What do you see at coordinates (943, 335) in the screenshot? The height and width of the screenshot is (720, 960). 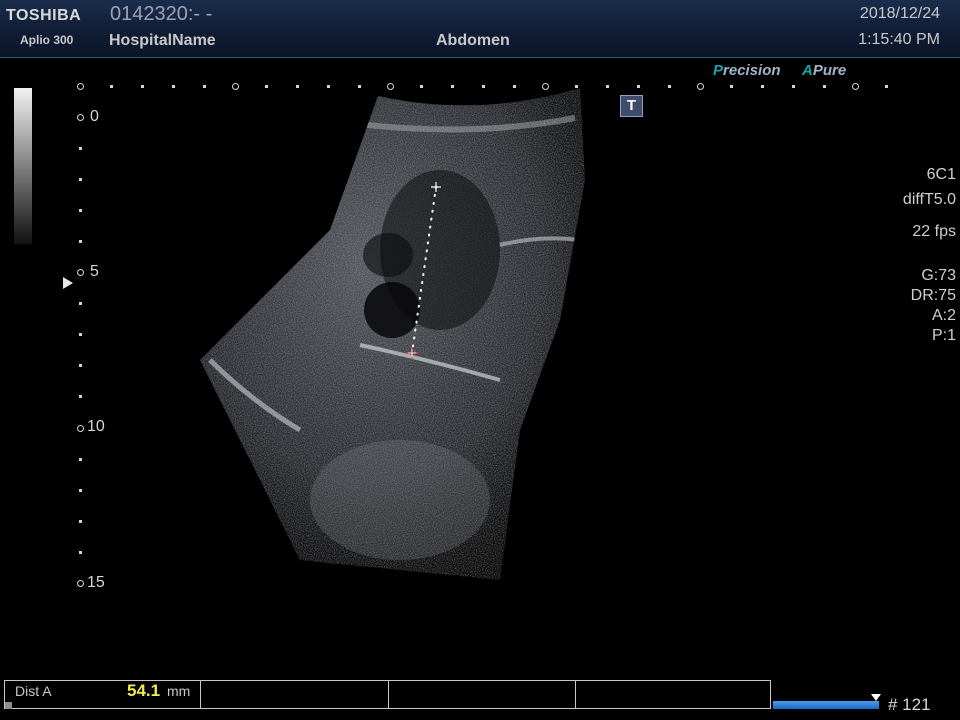 I see `p-value: P:1` at bounding box center [943, 335].